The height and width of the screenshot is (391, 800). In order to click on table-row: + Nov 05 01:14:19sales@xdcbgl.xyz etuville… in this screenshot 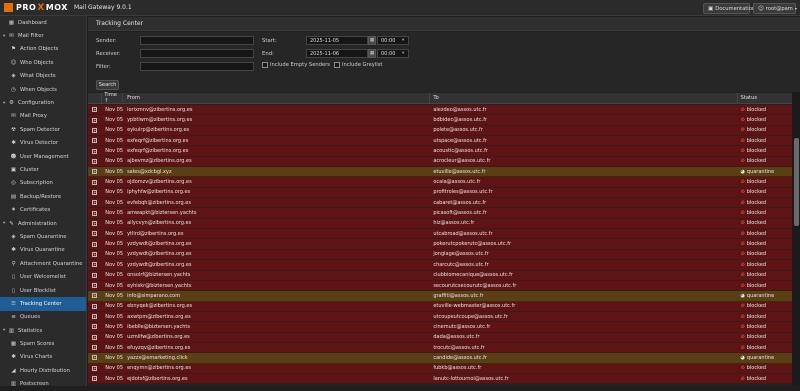, I will do `click(440, 172)`.